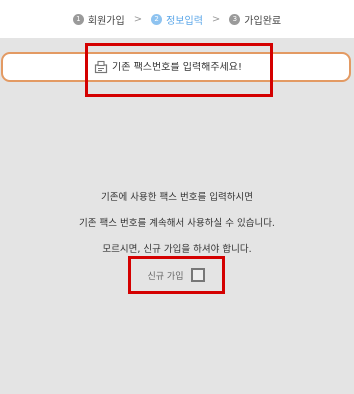 The height and width of the screenshot is (394, 354). I want to click on message-line: 기존 팩스 번호를 계속해서 사용하실 수 있습니다., so click(177, 223).